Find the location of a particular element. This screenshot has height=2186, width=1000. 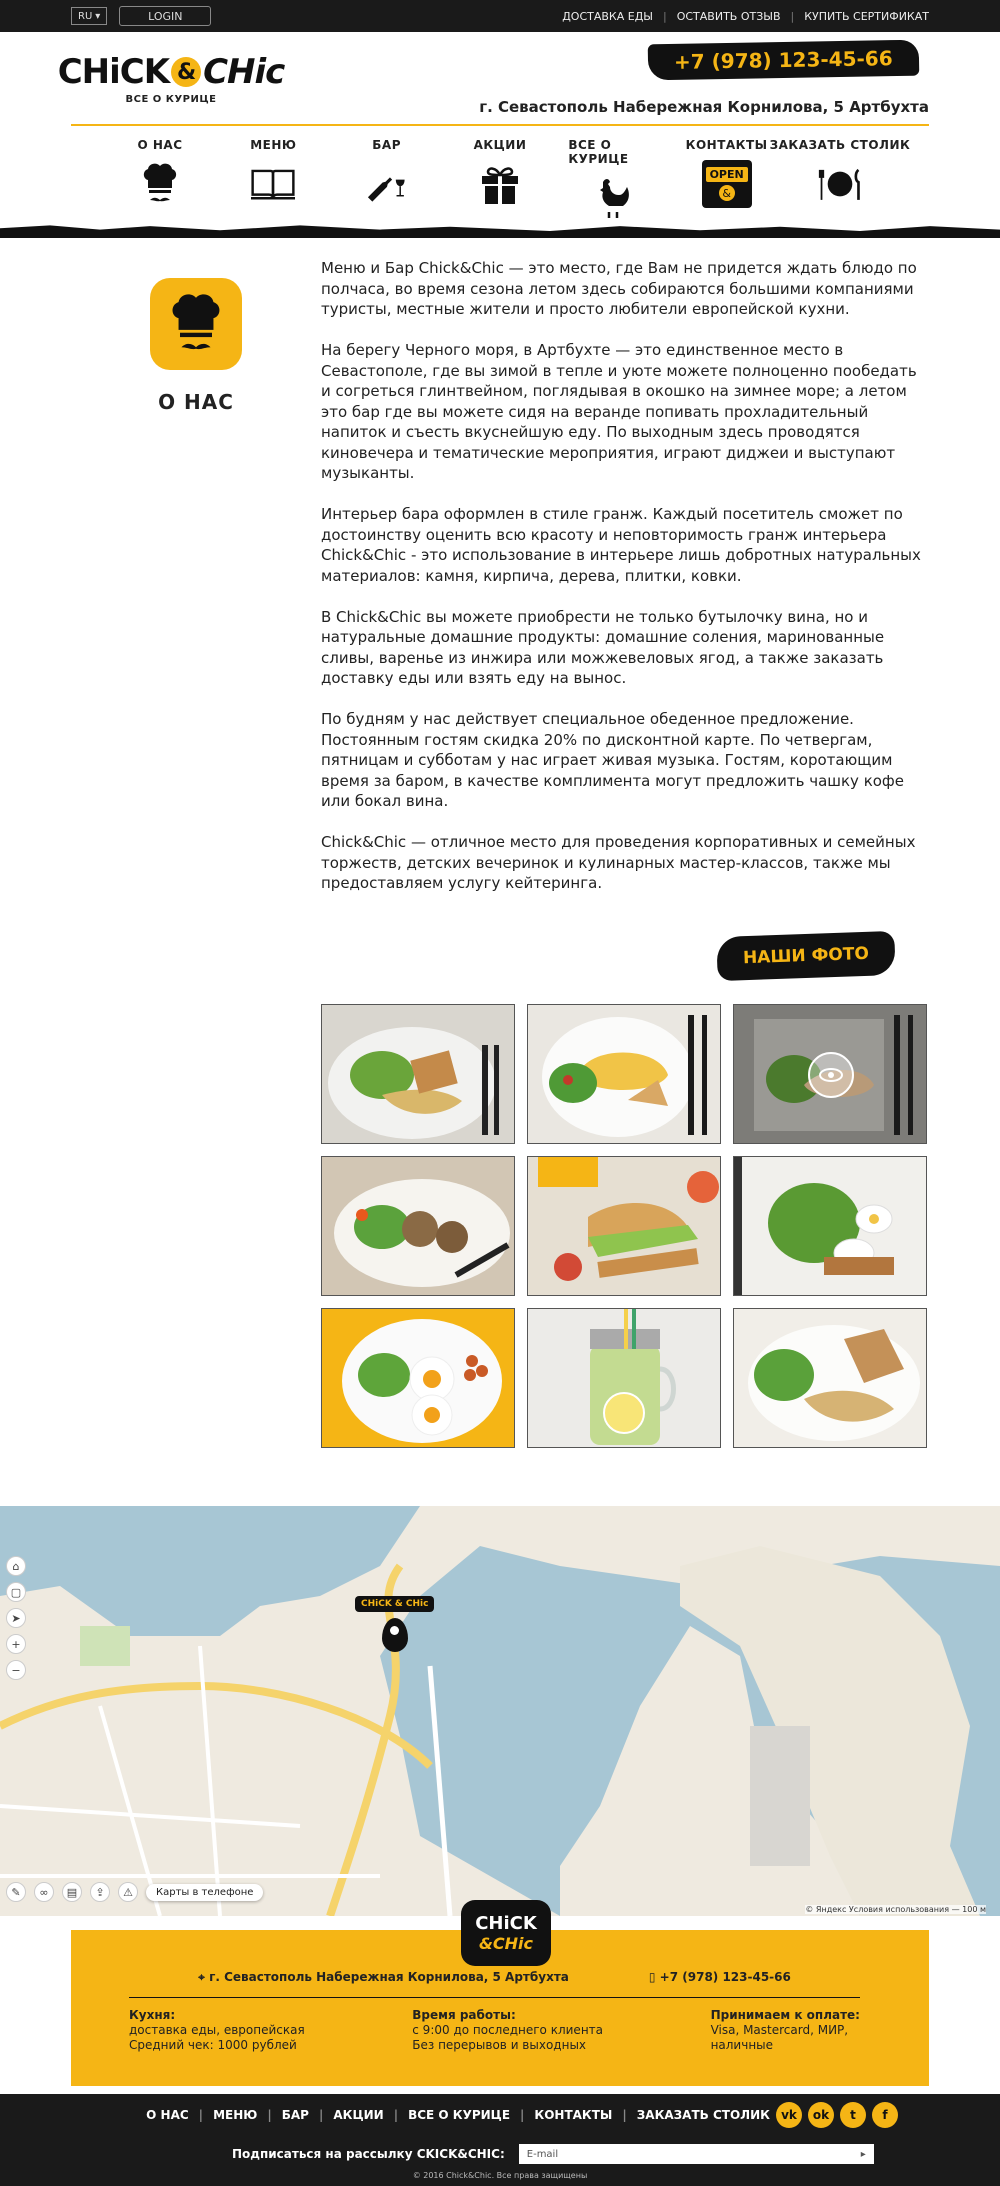

meatballs-salad-photo is located at coordinates (418, 1226).